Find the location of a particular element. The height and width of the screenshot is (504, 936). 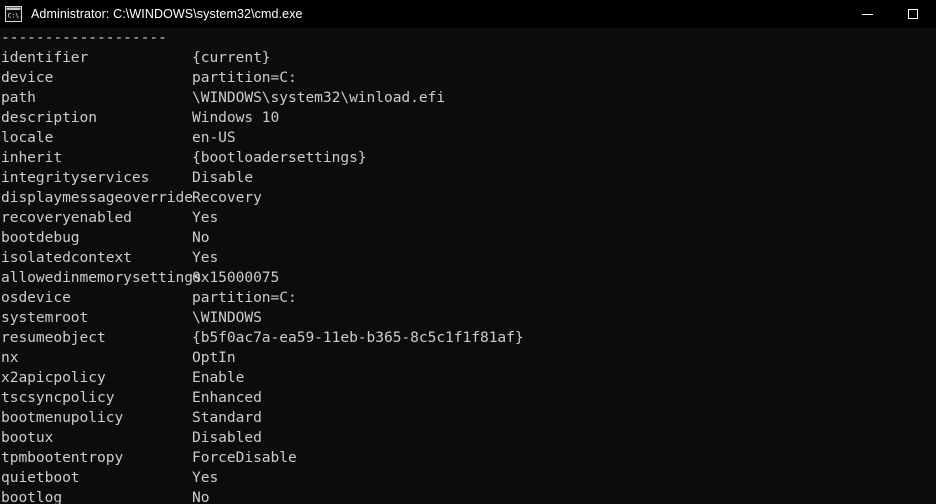

bcdedit-entry-key: identifier is located at coordinates (45, 57).